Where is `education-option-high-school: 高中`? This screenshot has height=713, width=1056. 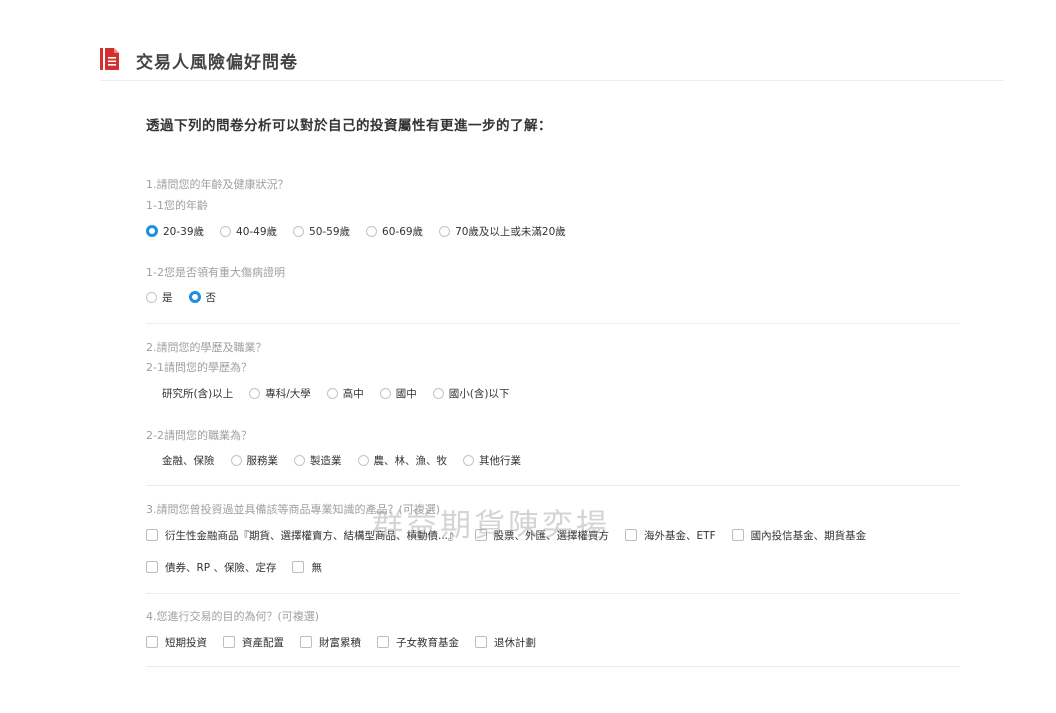
education-option-high-school: 高中 is located at coordinates (345, 393).